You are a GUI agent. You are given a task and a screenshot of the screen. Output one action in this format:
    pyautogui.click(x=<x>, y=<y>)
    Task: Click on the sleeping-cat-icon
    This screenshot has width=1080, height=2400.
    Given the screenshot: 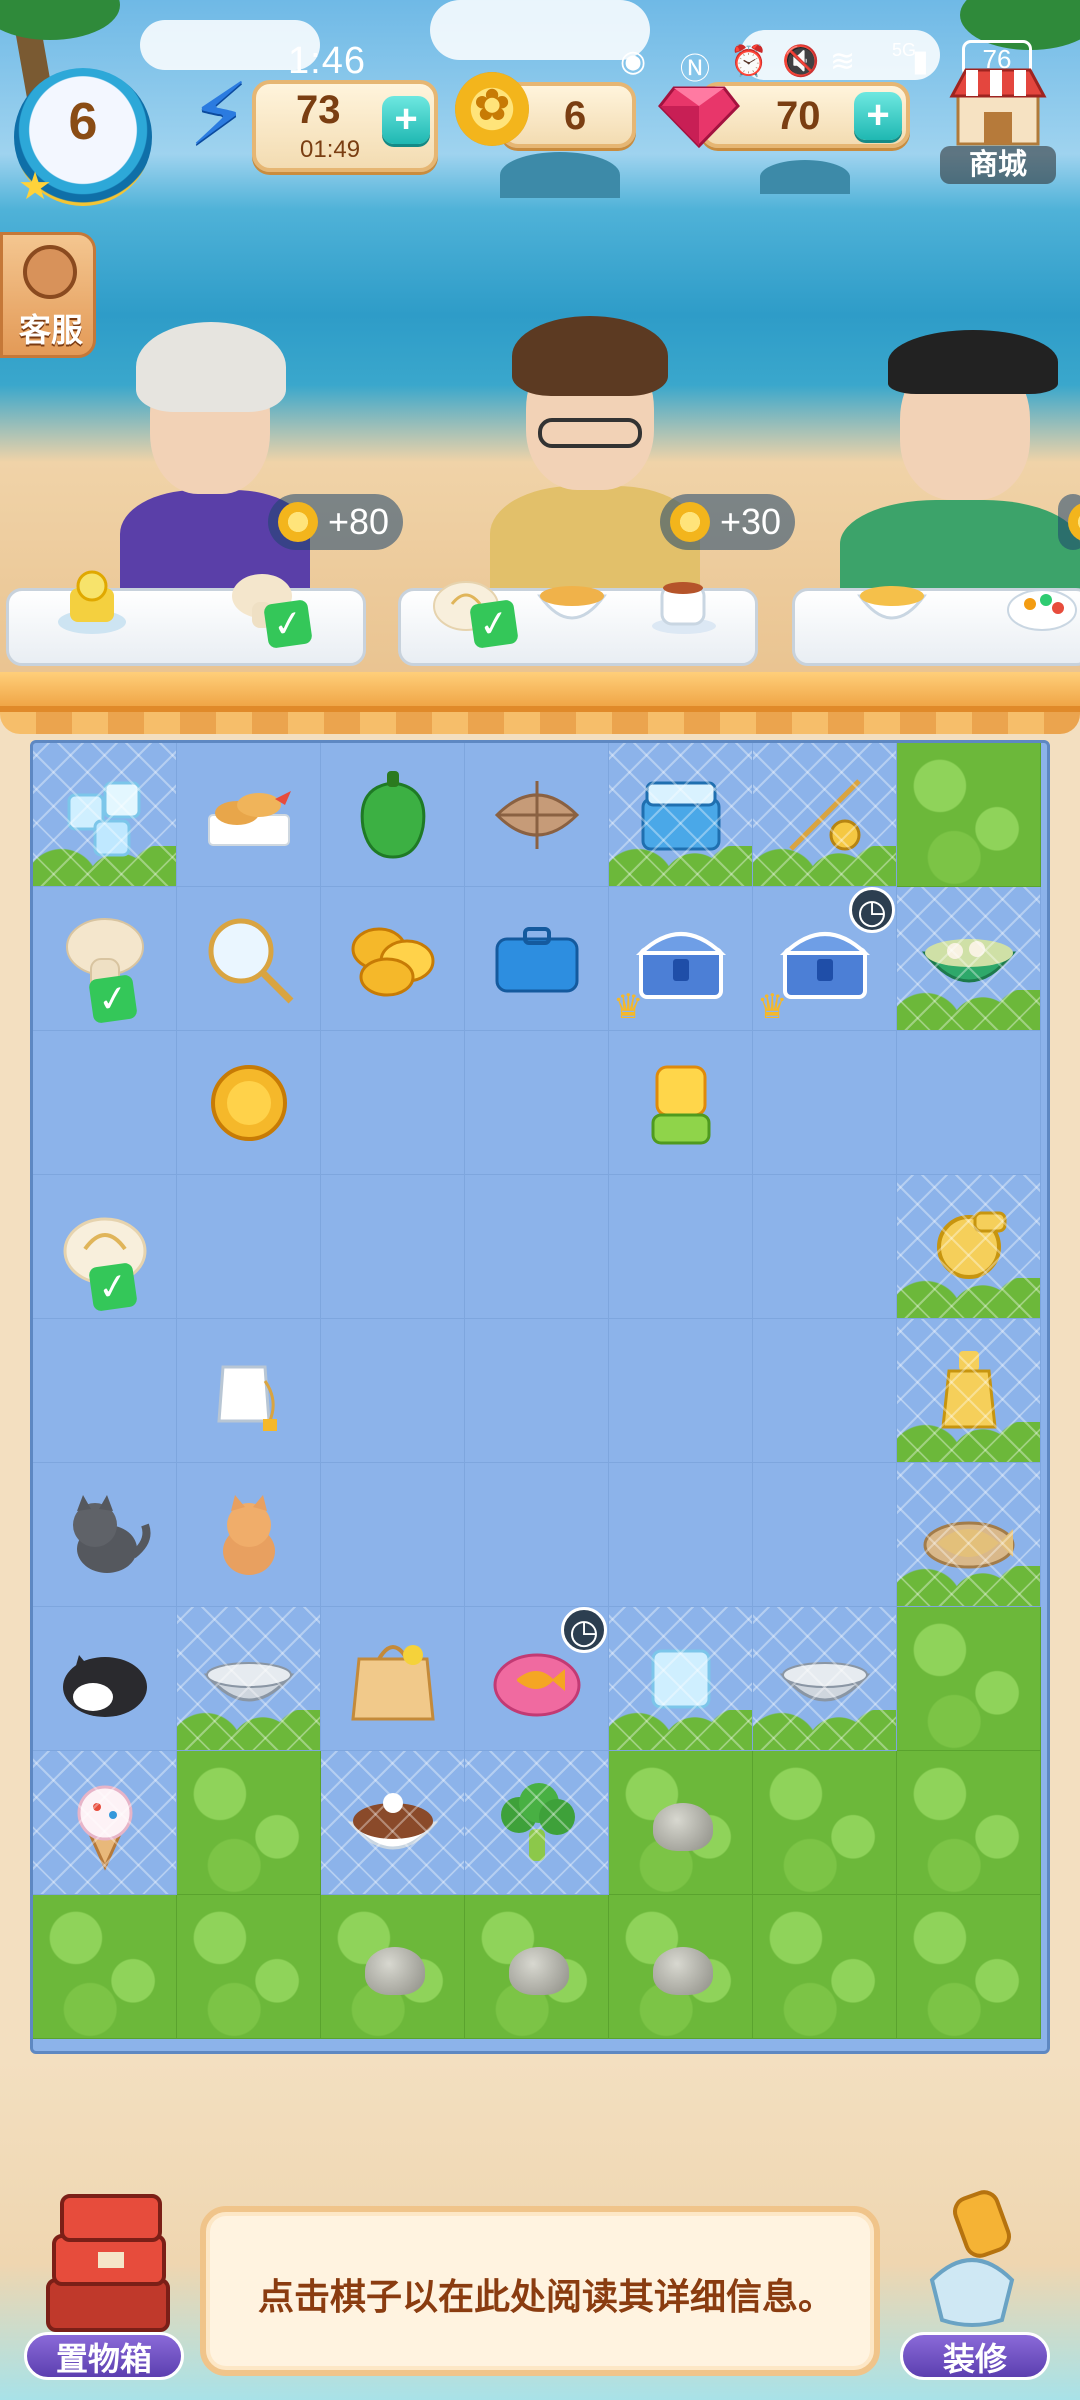 What is the action you would take?
    pyautogui.click(x=105, y=1679)
    